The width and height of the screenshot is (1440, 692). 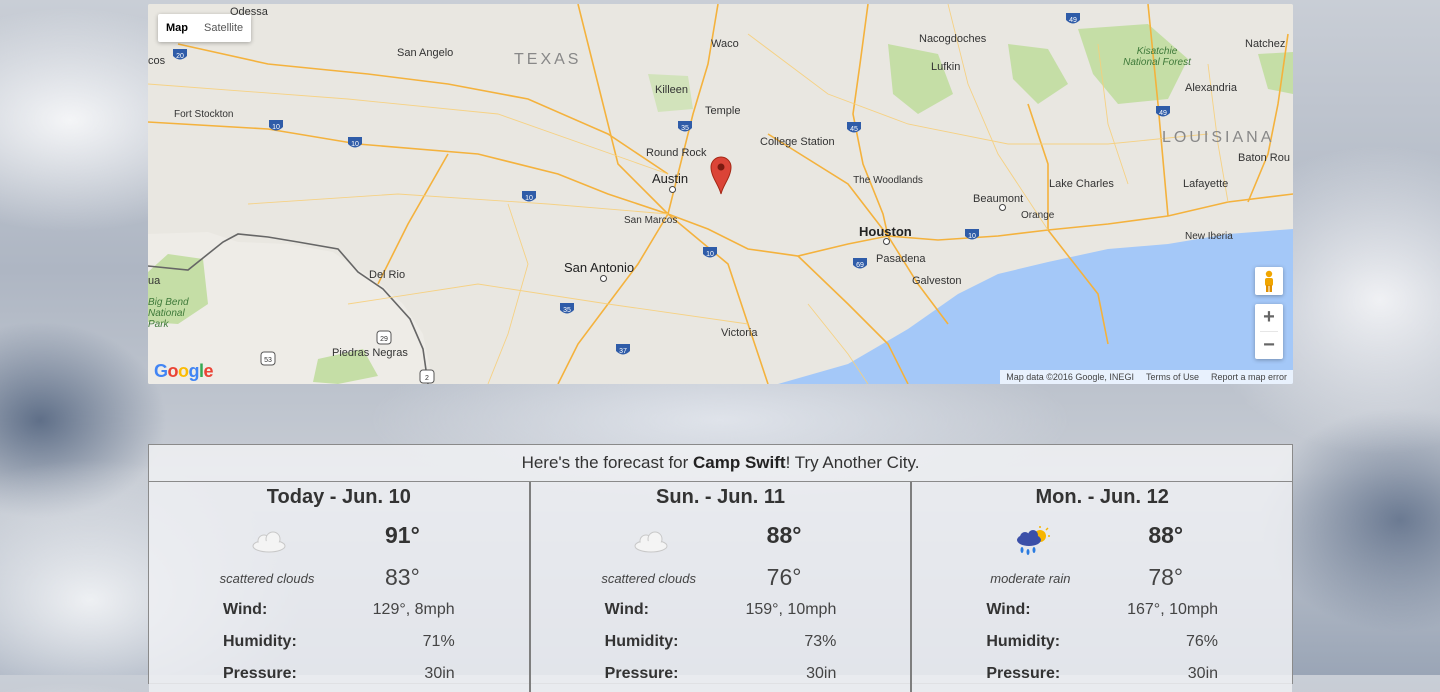 I want to click on map-type-control: Map Satellite, so click(x=205, y=28).